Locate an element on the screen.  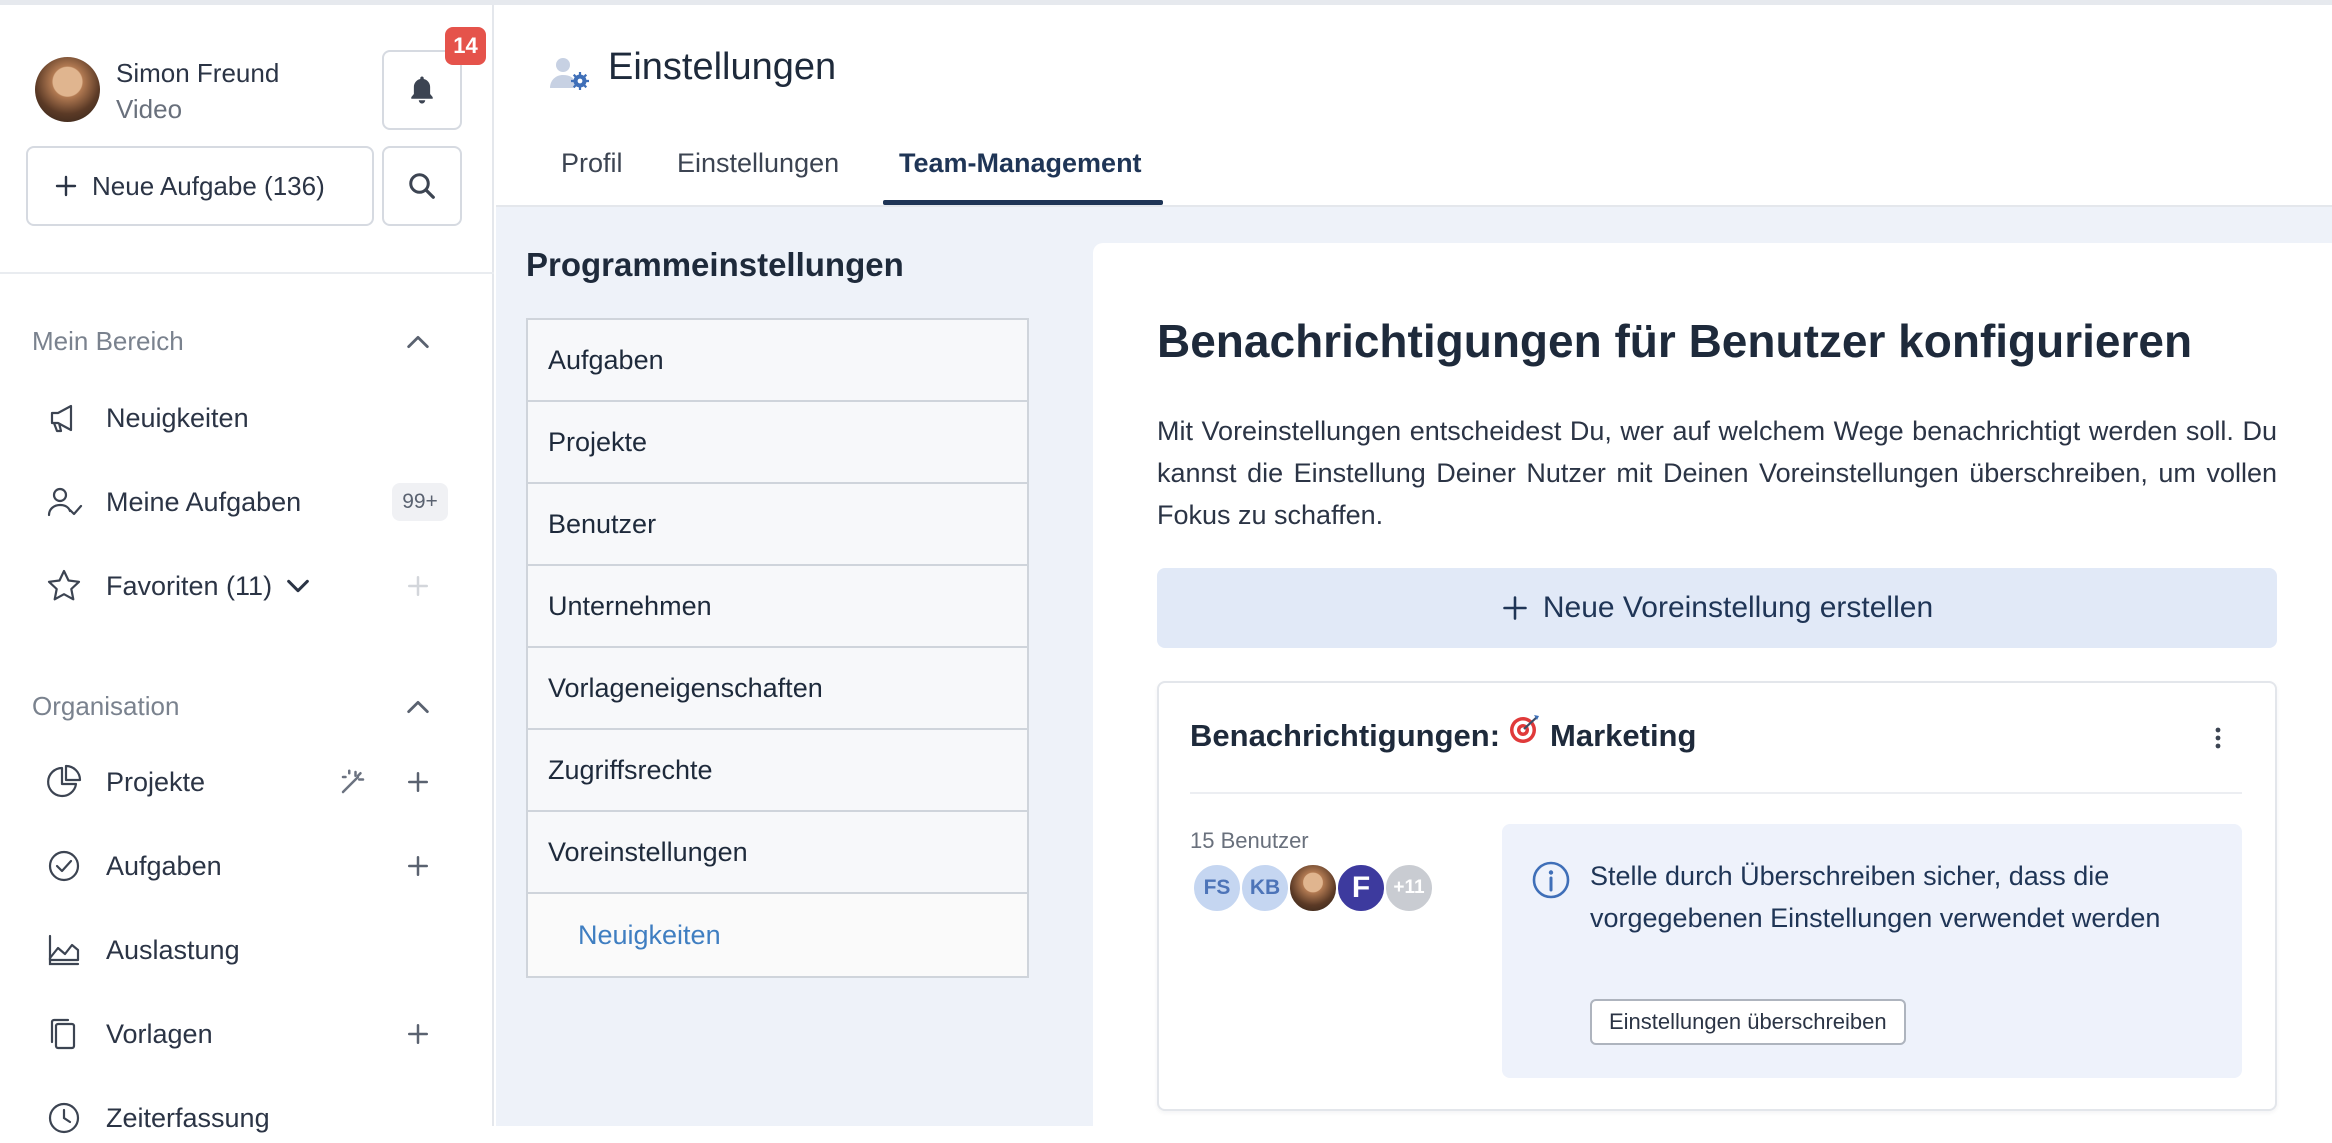
my-tasks-count-badge: 99+ is located at coordinates (420, 502).